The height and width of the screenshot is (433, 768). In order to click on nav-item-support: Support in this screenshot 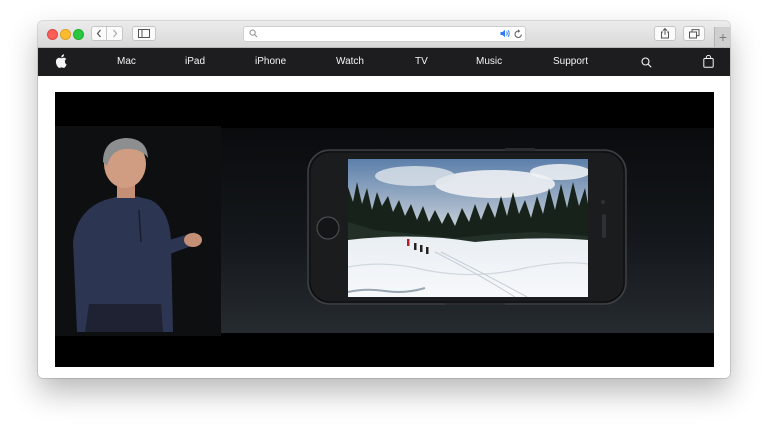, I will do `click(570, 62)`.